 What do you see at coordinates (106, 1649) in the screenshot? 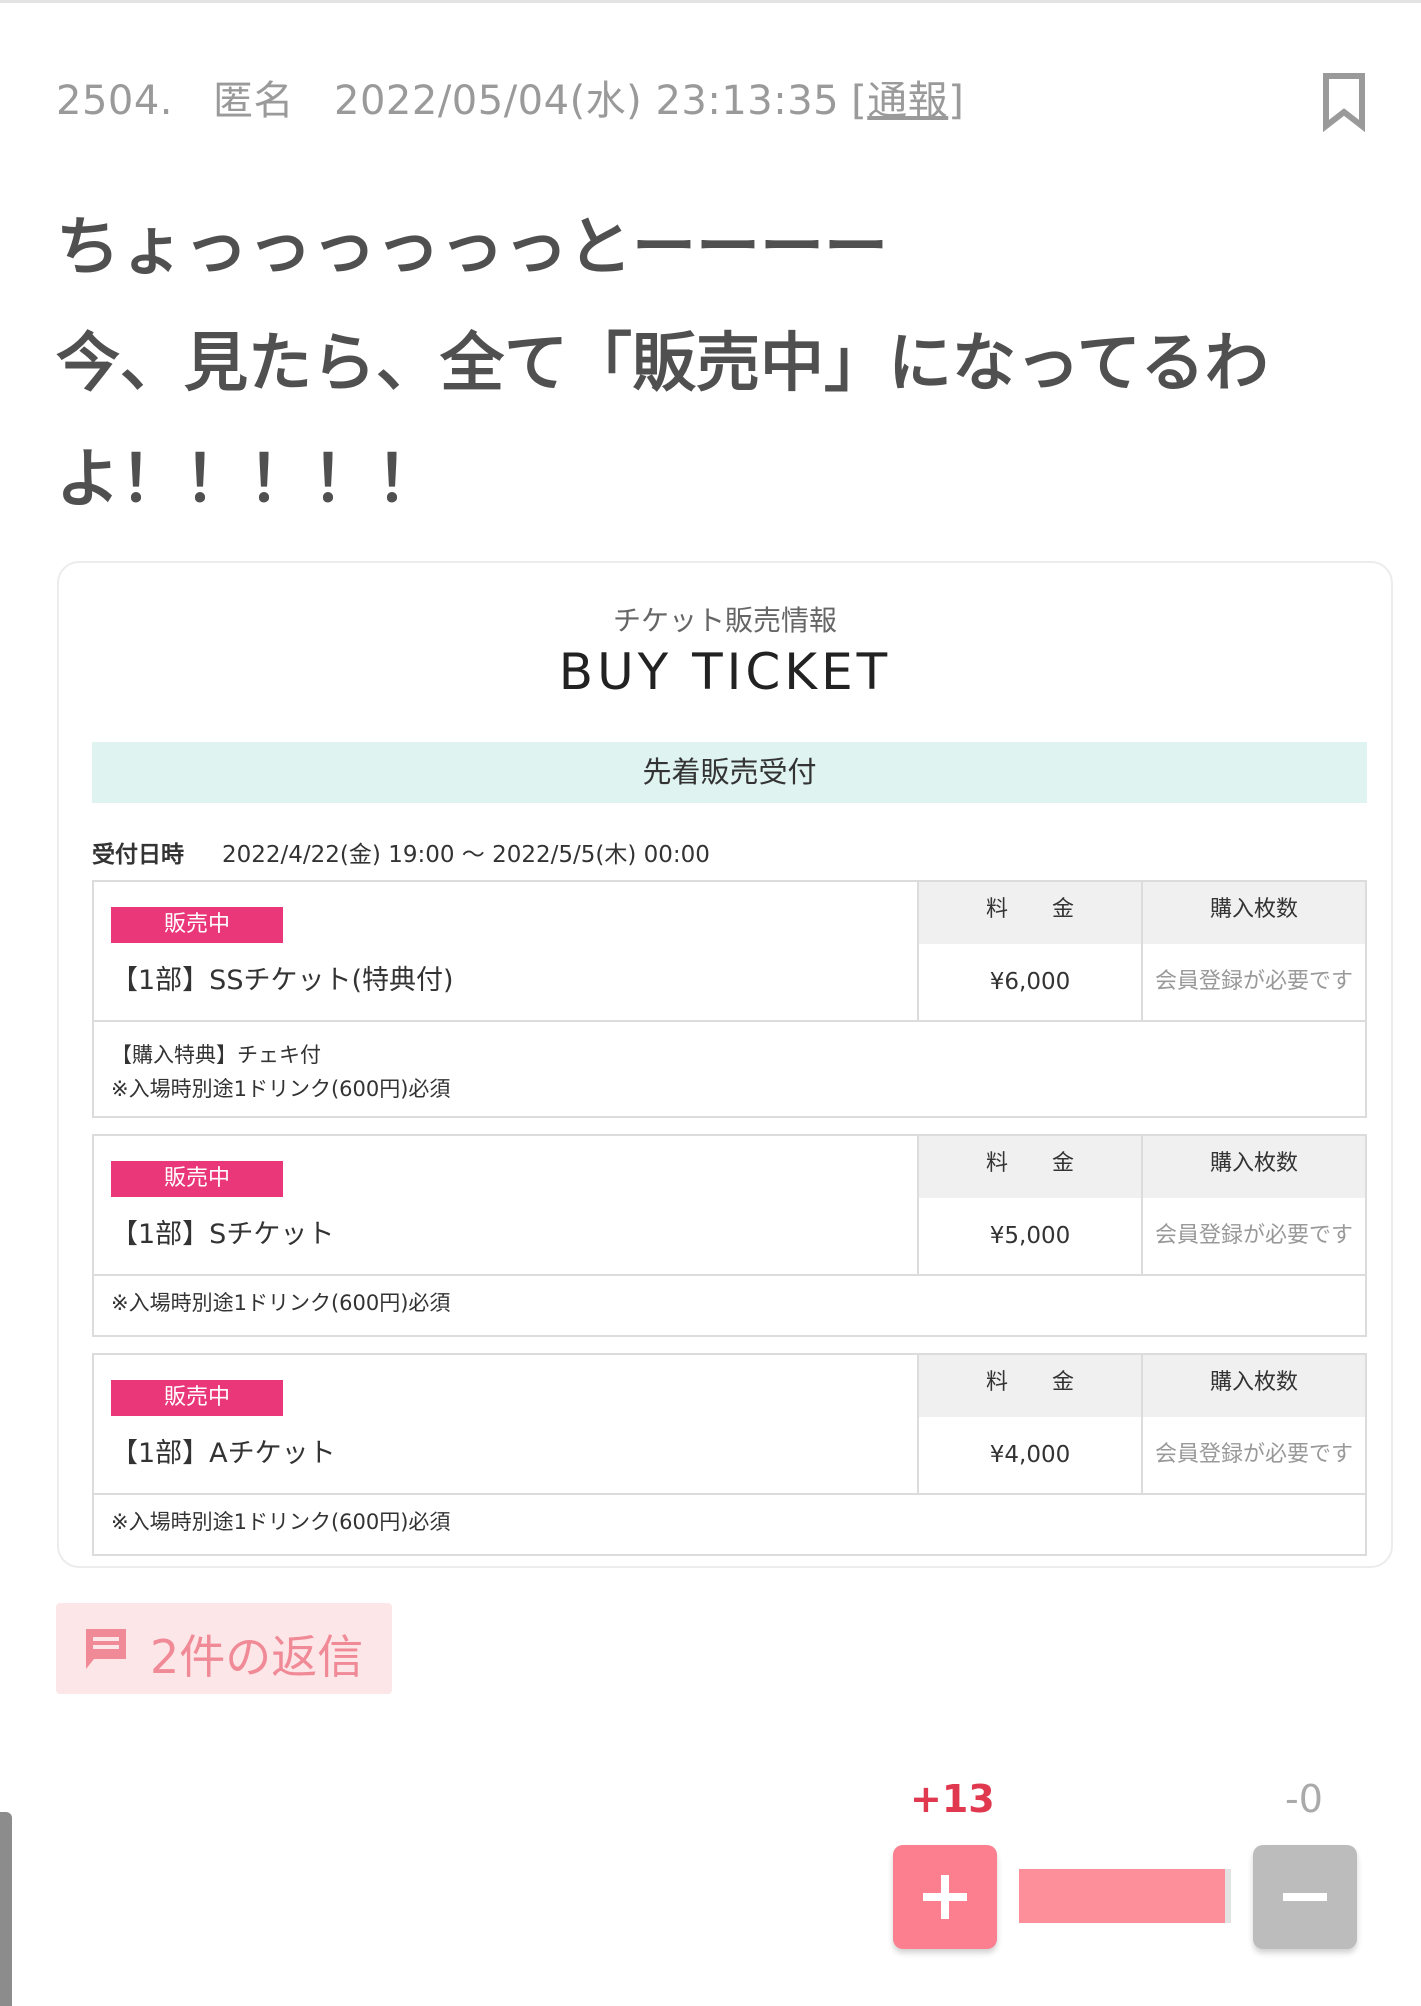
I see `comment-icon` at bounding box center [106, 1649].